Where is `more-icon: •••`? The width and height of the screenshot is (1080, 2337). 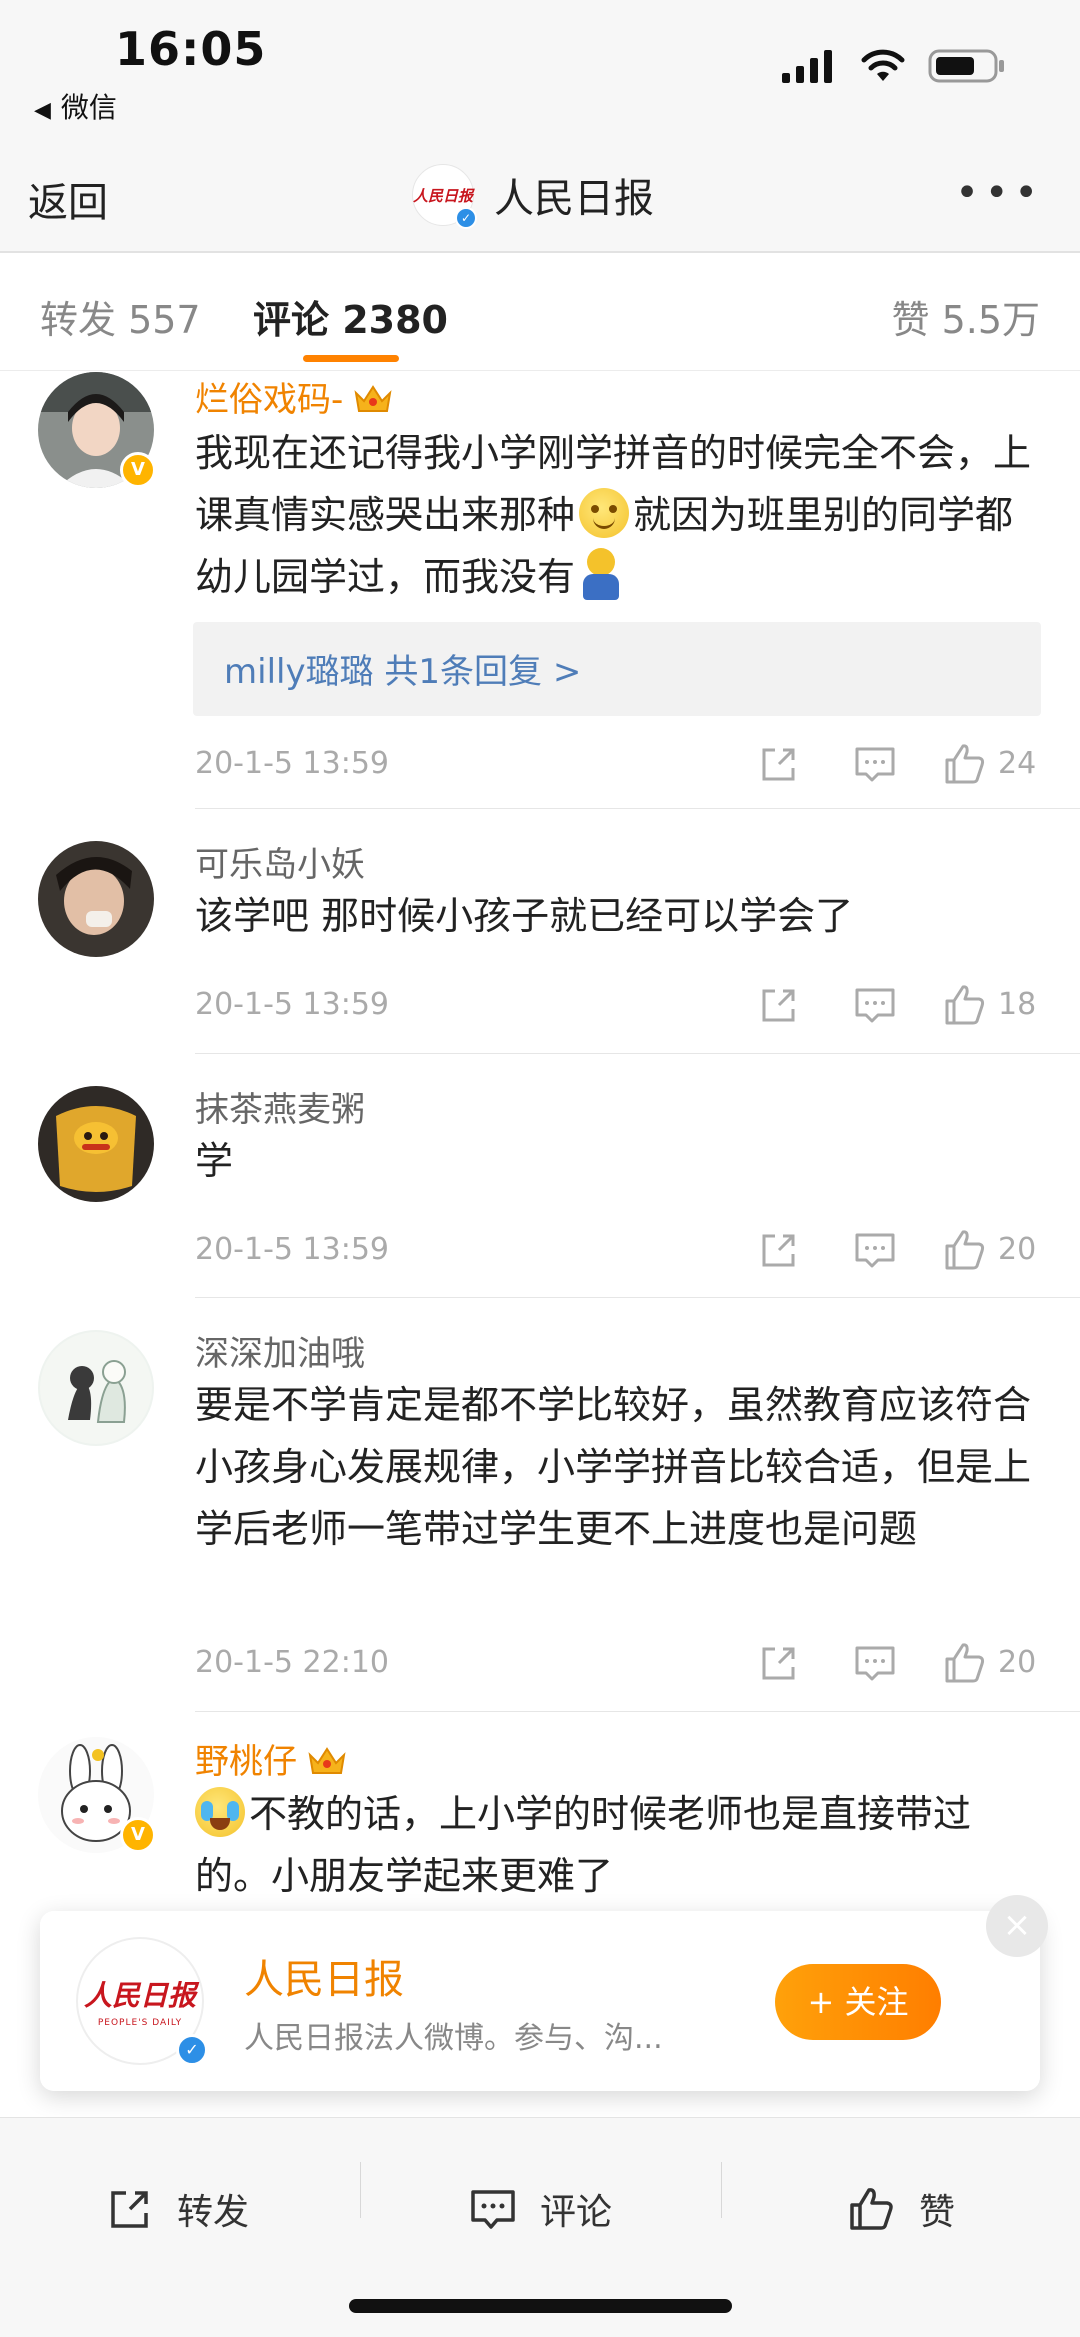 more-icon: ••• is located at coordinates (999, 193).